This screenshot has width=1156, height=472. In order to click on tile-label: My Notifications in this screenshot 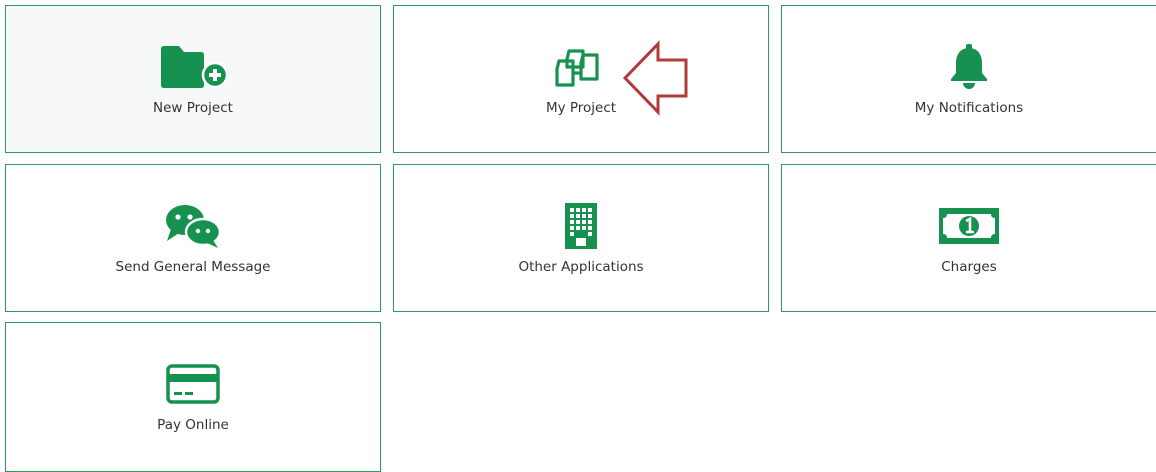, I will do `click(969, 108)`.